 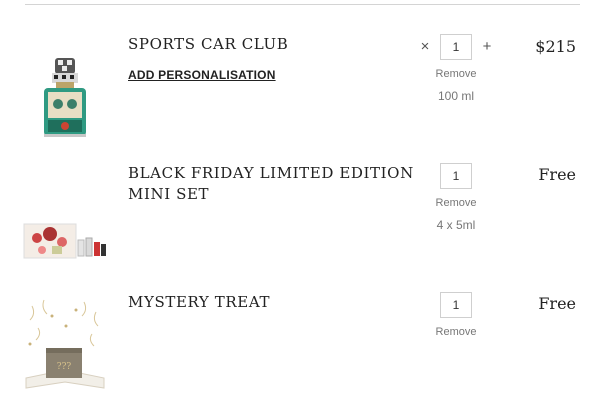 What do you see at coordinates (456, 225) in the screenshot?
I see `item-size: 4 x 5ml` at bounding box center [456, 225].